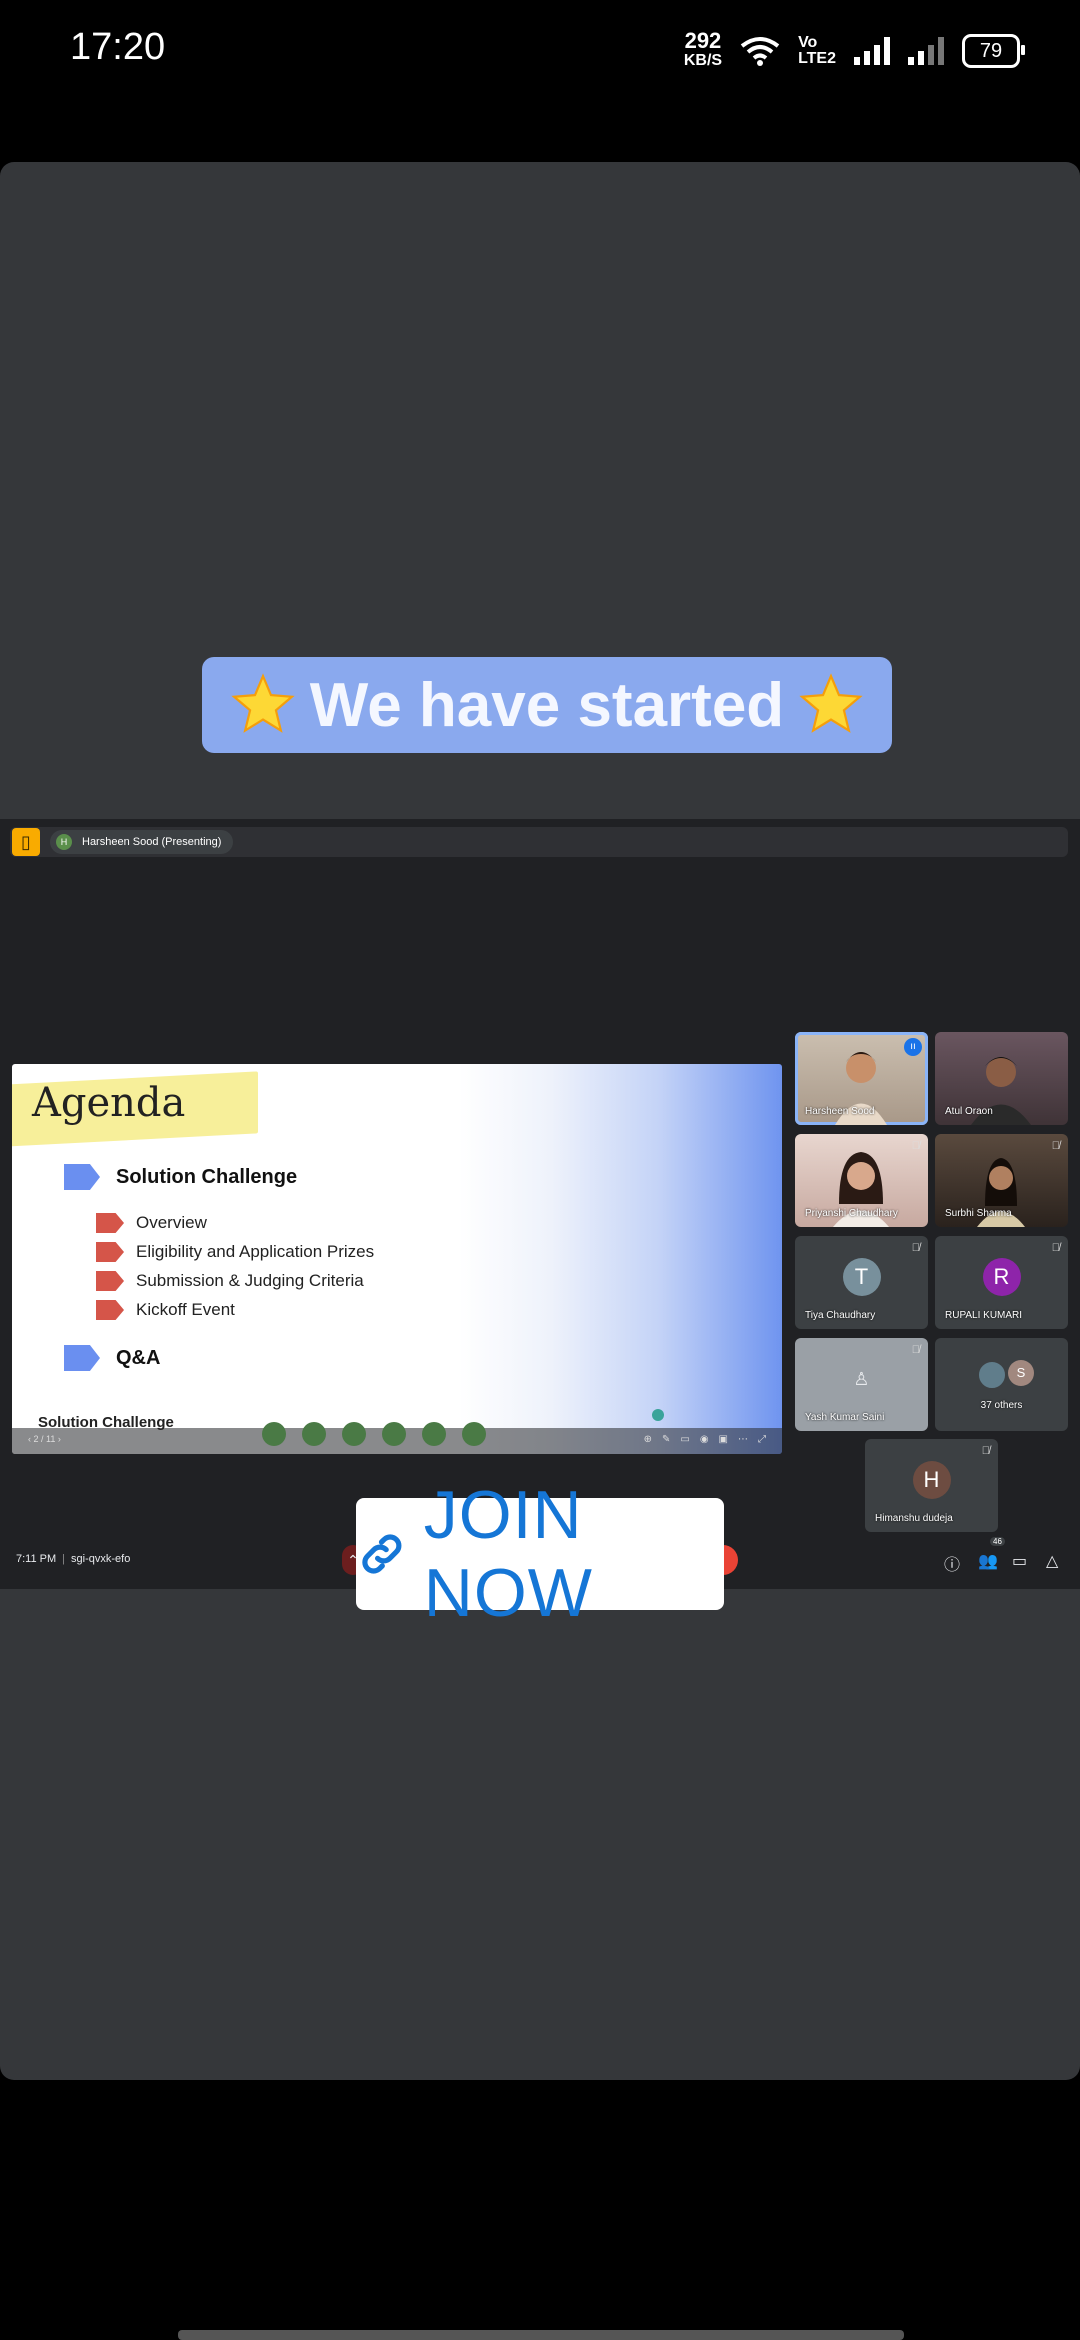 The width and height of the screenshot is (1080, 2340). Describe the element at coordinates (926, 51) in the screenshot. I see `signal-sim2-icon` at that location.